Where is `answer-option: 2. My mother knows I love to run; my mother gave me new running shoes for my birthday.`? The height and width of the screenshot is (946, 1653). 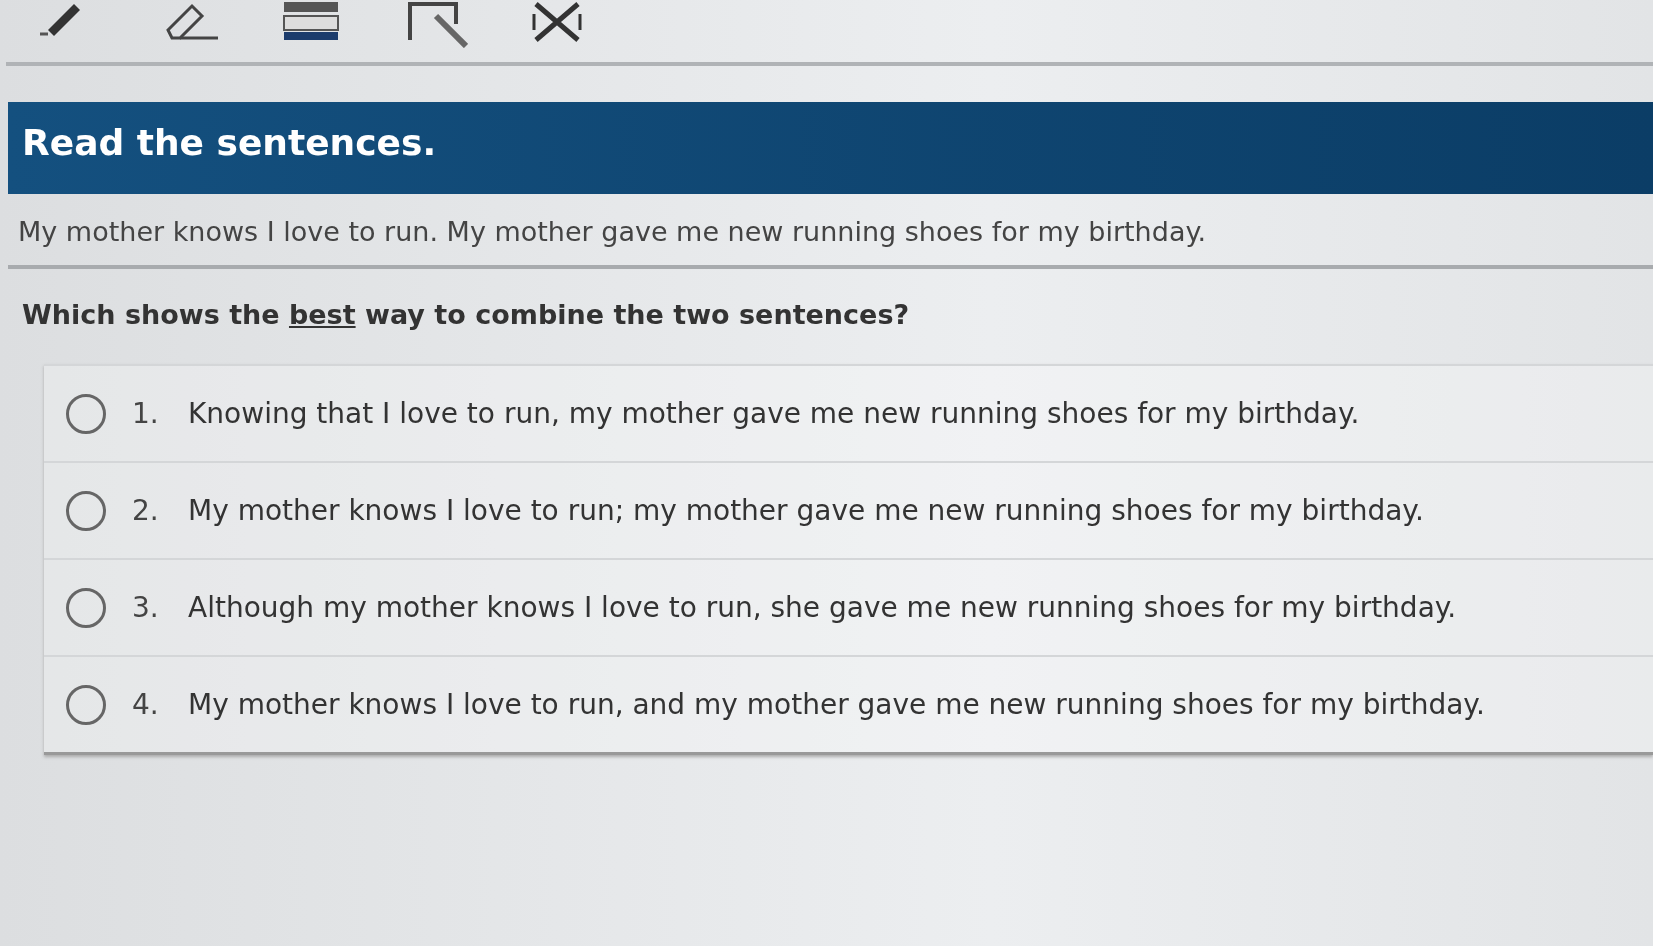 answer-option: 2. My mother knows I love to run; my mother gave me new running shoes for my birthday. is located at coordinates (848, 509).